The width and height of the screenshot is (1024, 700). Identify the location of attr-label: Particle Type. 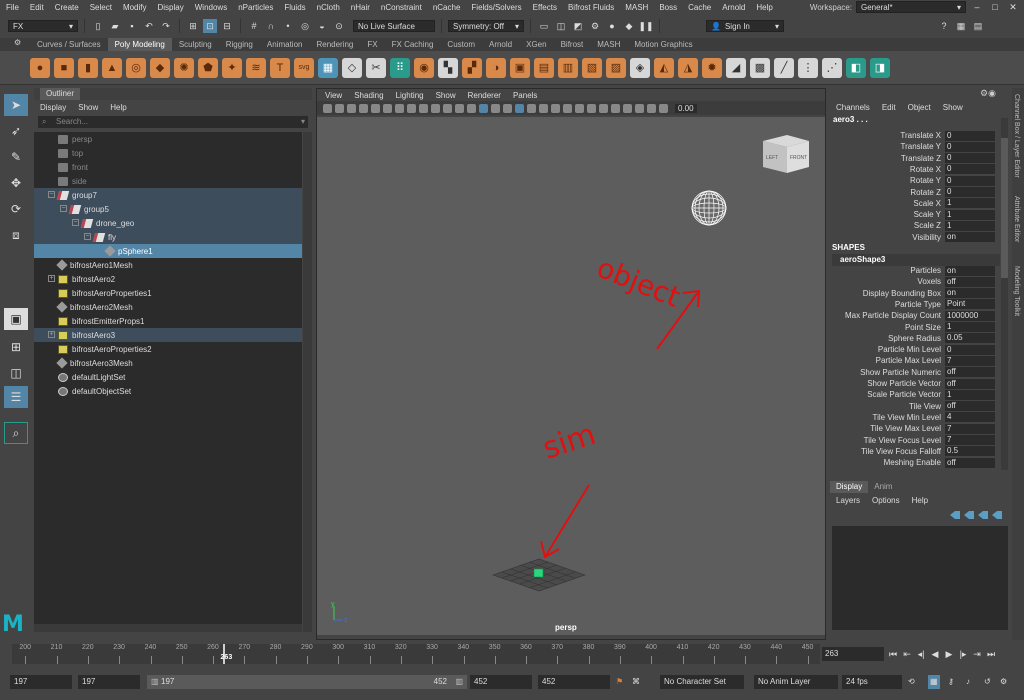
(887, 304).